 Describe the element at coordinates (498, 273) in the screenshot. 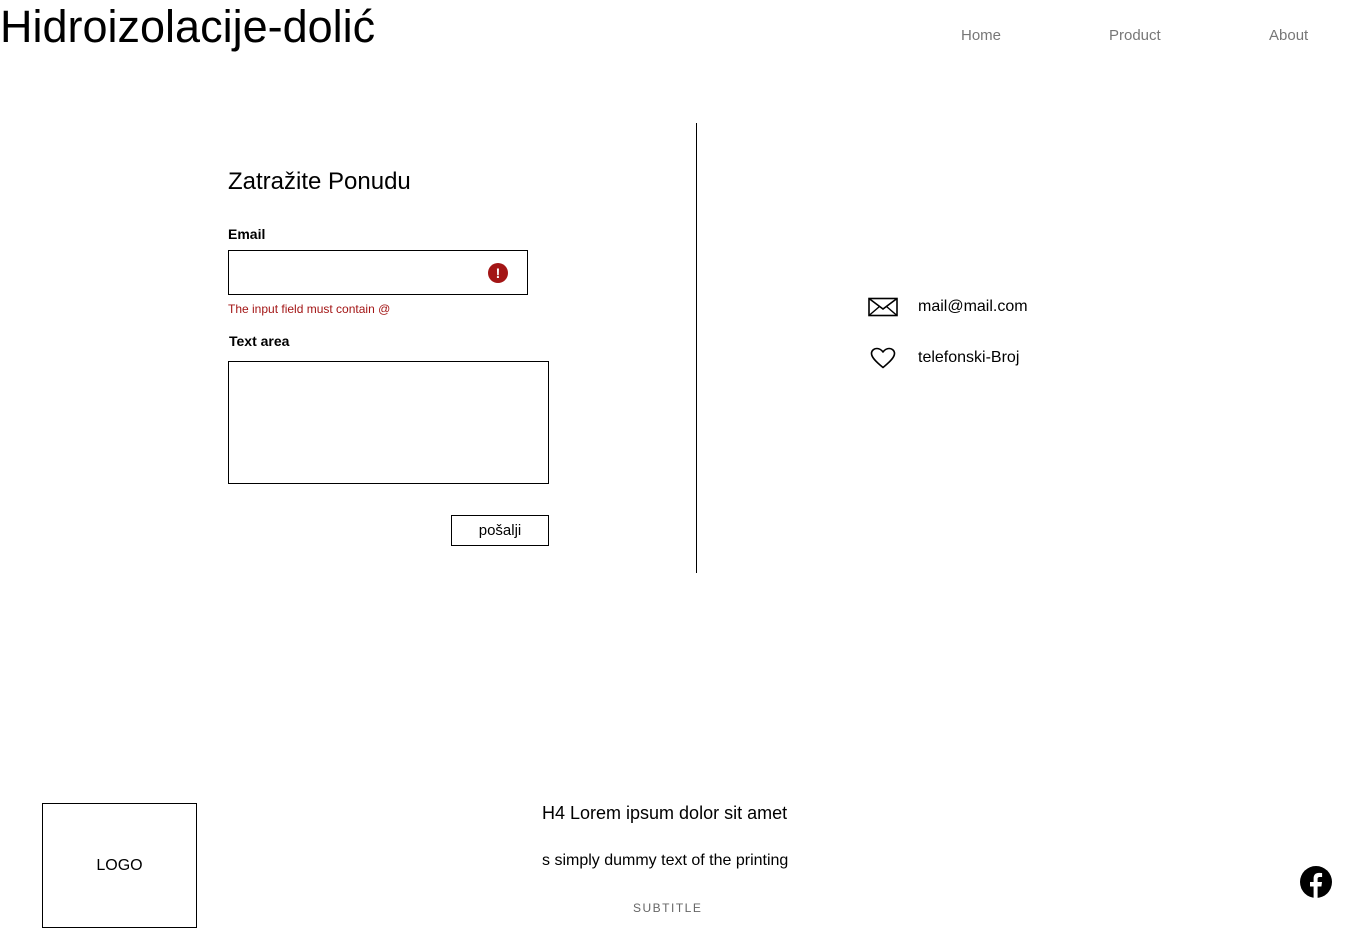

I see `error-icon: !` at that location.